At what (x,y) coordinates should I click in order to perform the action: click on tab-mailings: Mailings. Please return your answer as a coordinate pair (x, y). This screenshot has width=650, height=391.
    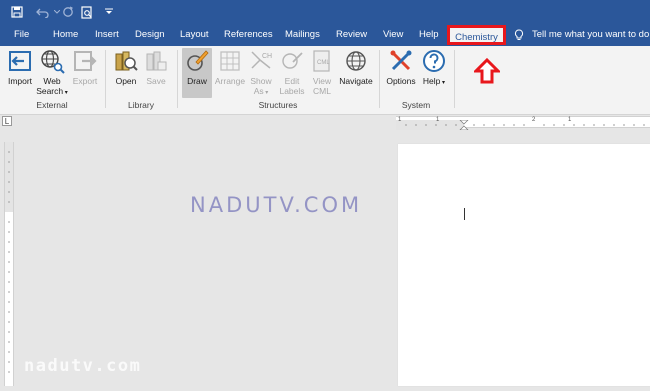
    Looking at the image, I should click on (302, 35).